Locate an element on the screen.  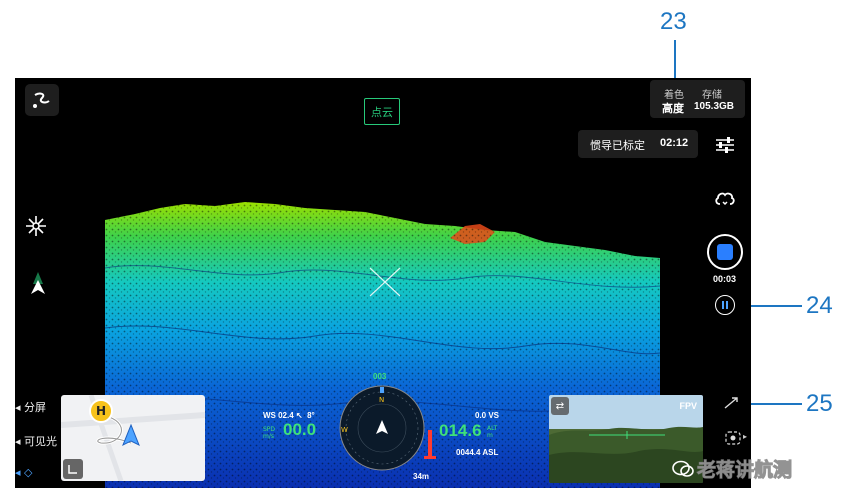
speed-top-label: SPD is located at coordinates (269, 429).